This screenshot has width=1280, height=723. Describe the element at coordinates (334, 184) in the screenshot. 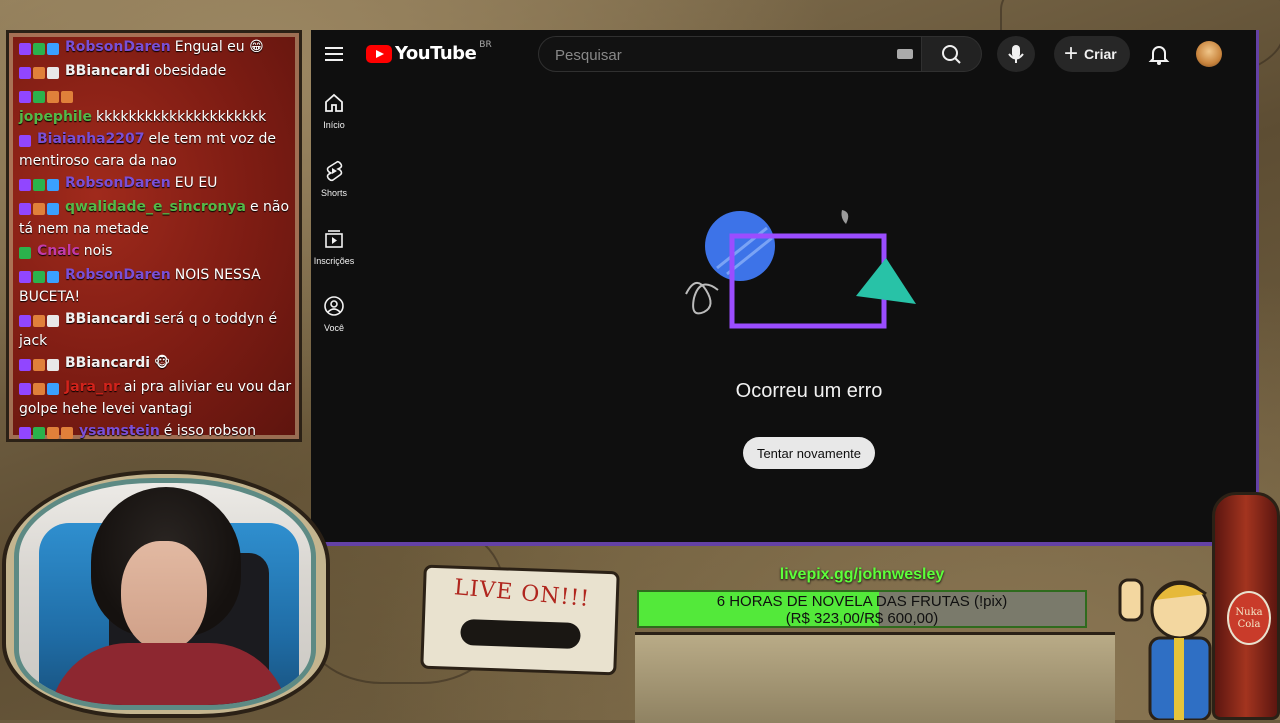

I see `nav-item-shorts: Shorts` at that location.